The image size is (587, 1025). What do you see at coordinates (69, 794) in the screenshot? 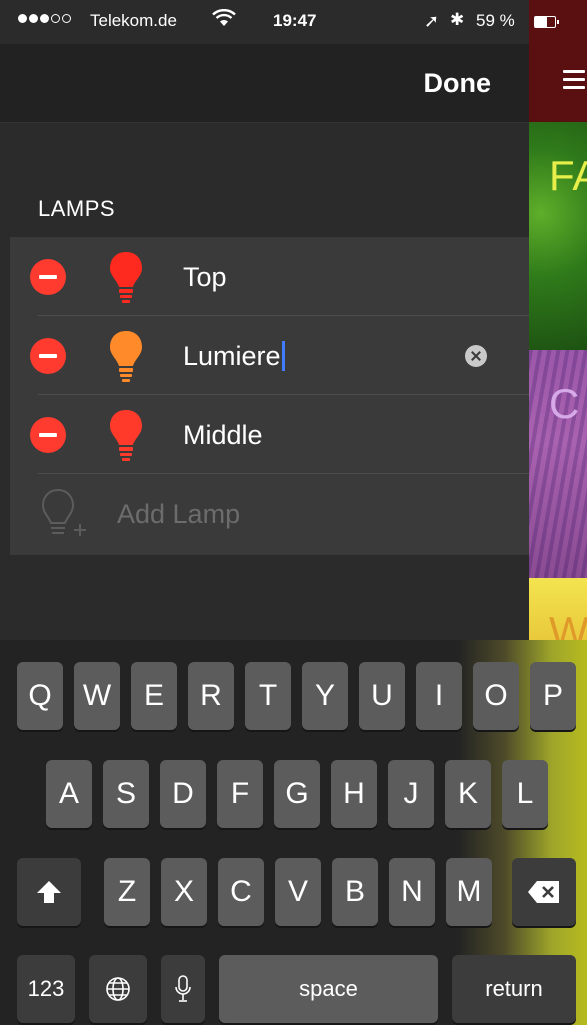
I see `key-a: A` at bounding box center [69, 794].